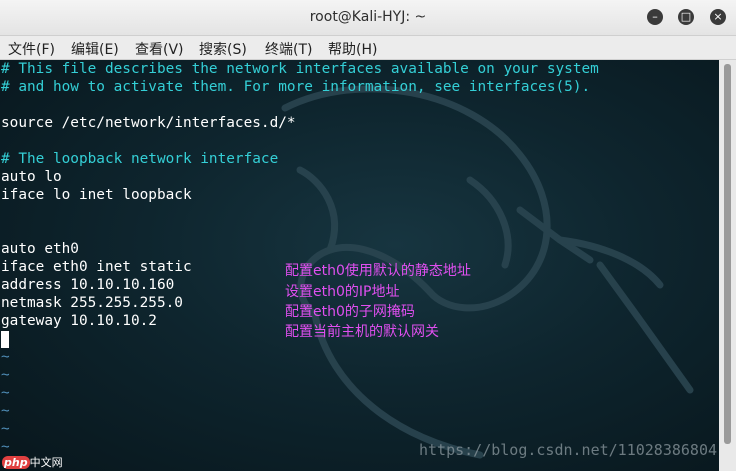 The image size is (736, 471). What do you see at coordinates (148, 123) in the screenshot?
I see `terminal-line: source /etc/network/interfaces.d/*` at bounding box center [148, 123].